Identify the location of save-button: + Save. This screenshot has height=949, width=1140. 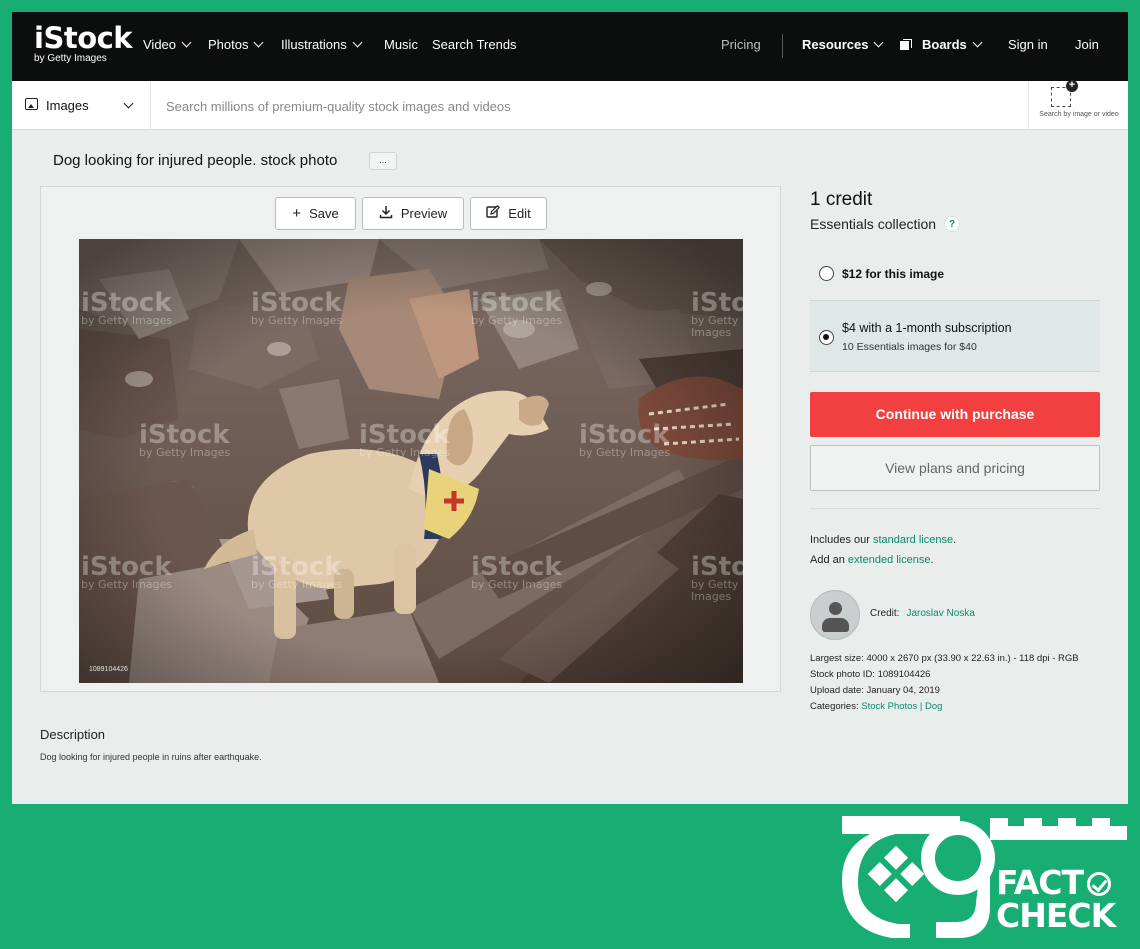
(315, 213).